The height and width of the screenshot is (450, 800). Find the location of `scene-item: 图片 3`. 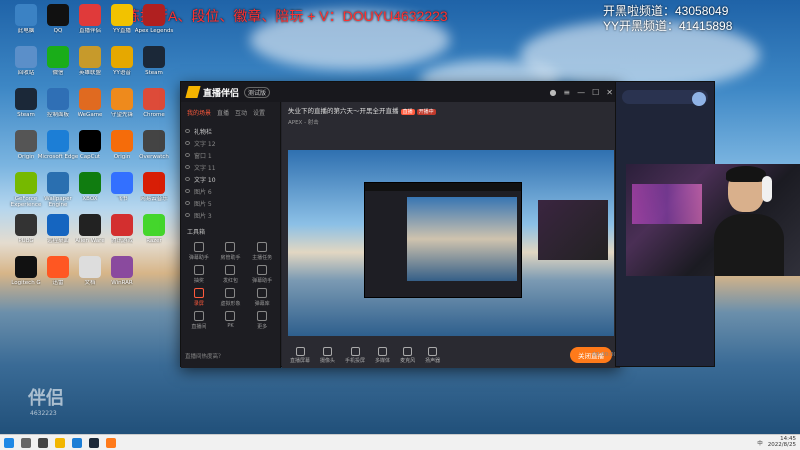

scene-item: 图片 3 is located at coordinates (230, 215).